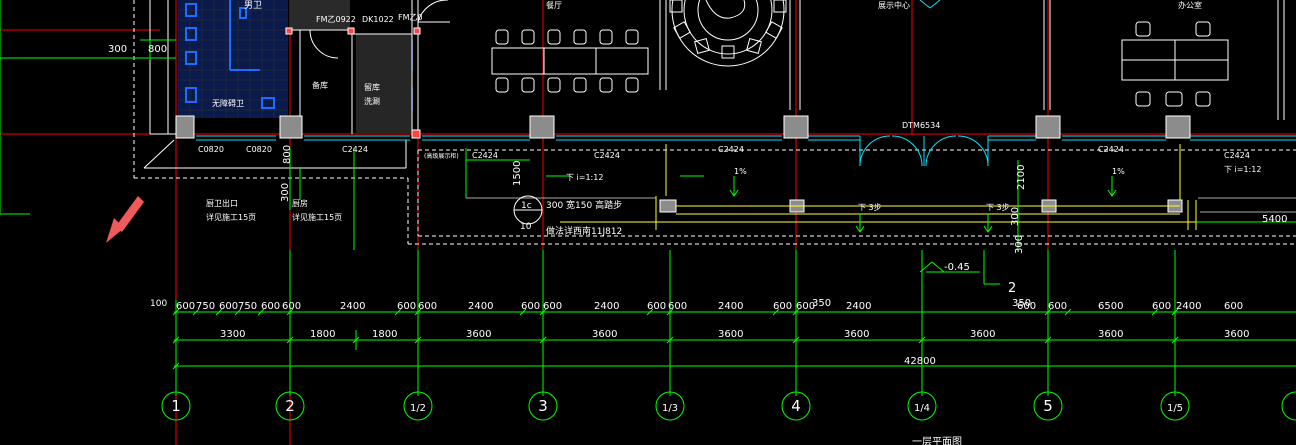 This screenshot has width=1296, height=445. Describe the element at coordinates (957, 267) in the screenshot. I see `label-elevation: -0.45` at that location.